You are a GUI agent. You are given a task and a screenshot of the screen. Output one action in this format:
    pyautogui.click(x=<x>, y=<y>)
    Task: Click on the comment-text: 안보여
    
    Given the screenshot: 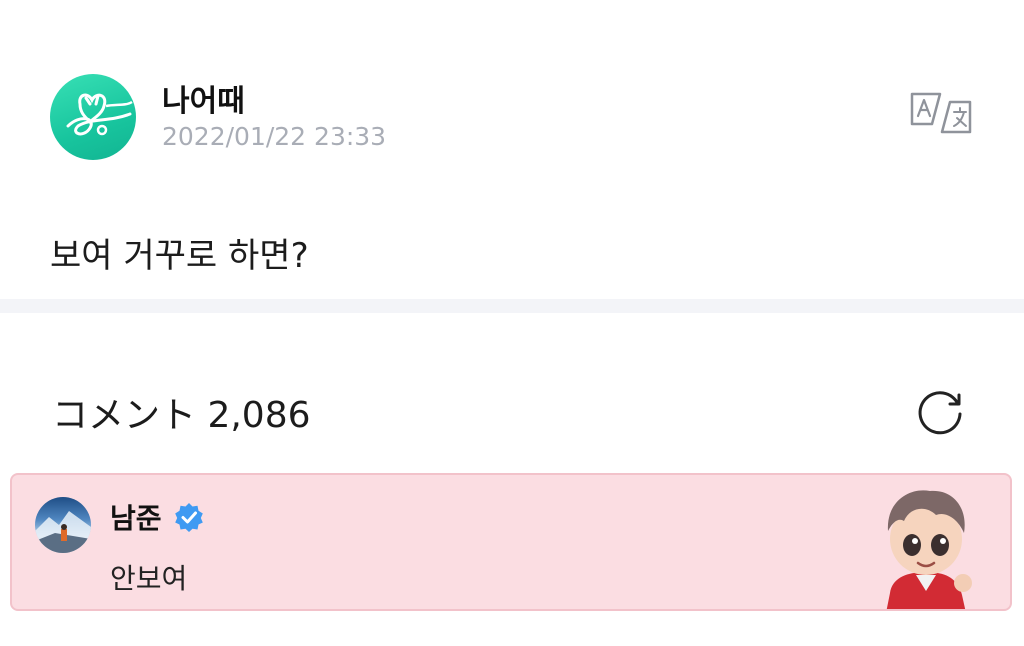 What is the action you would take?
    pyautogui.click(x=149, y=578)
    